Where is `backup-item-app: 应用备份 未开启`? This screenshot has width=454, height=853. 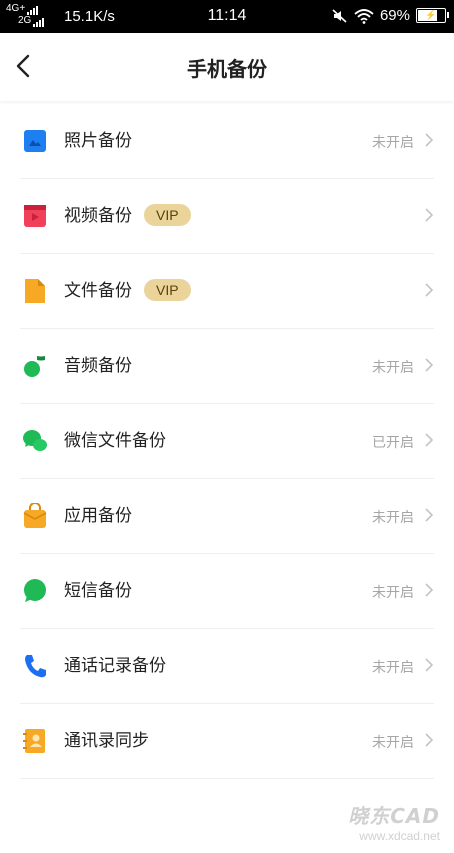
backup-item-app: 应用备份 未开启 is located at coordinates (227, 516).